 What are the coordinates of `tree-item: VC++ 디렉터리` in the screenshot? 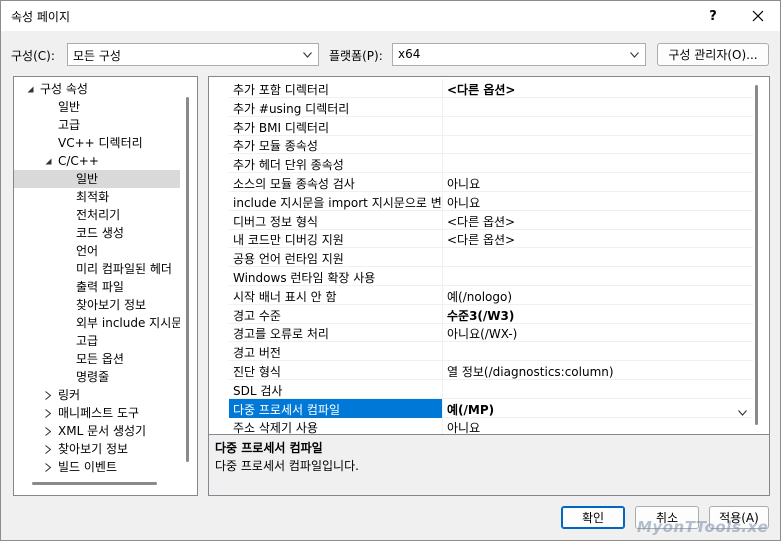 It's located at (97, 143).